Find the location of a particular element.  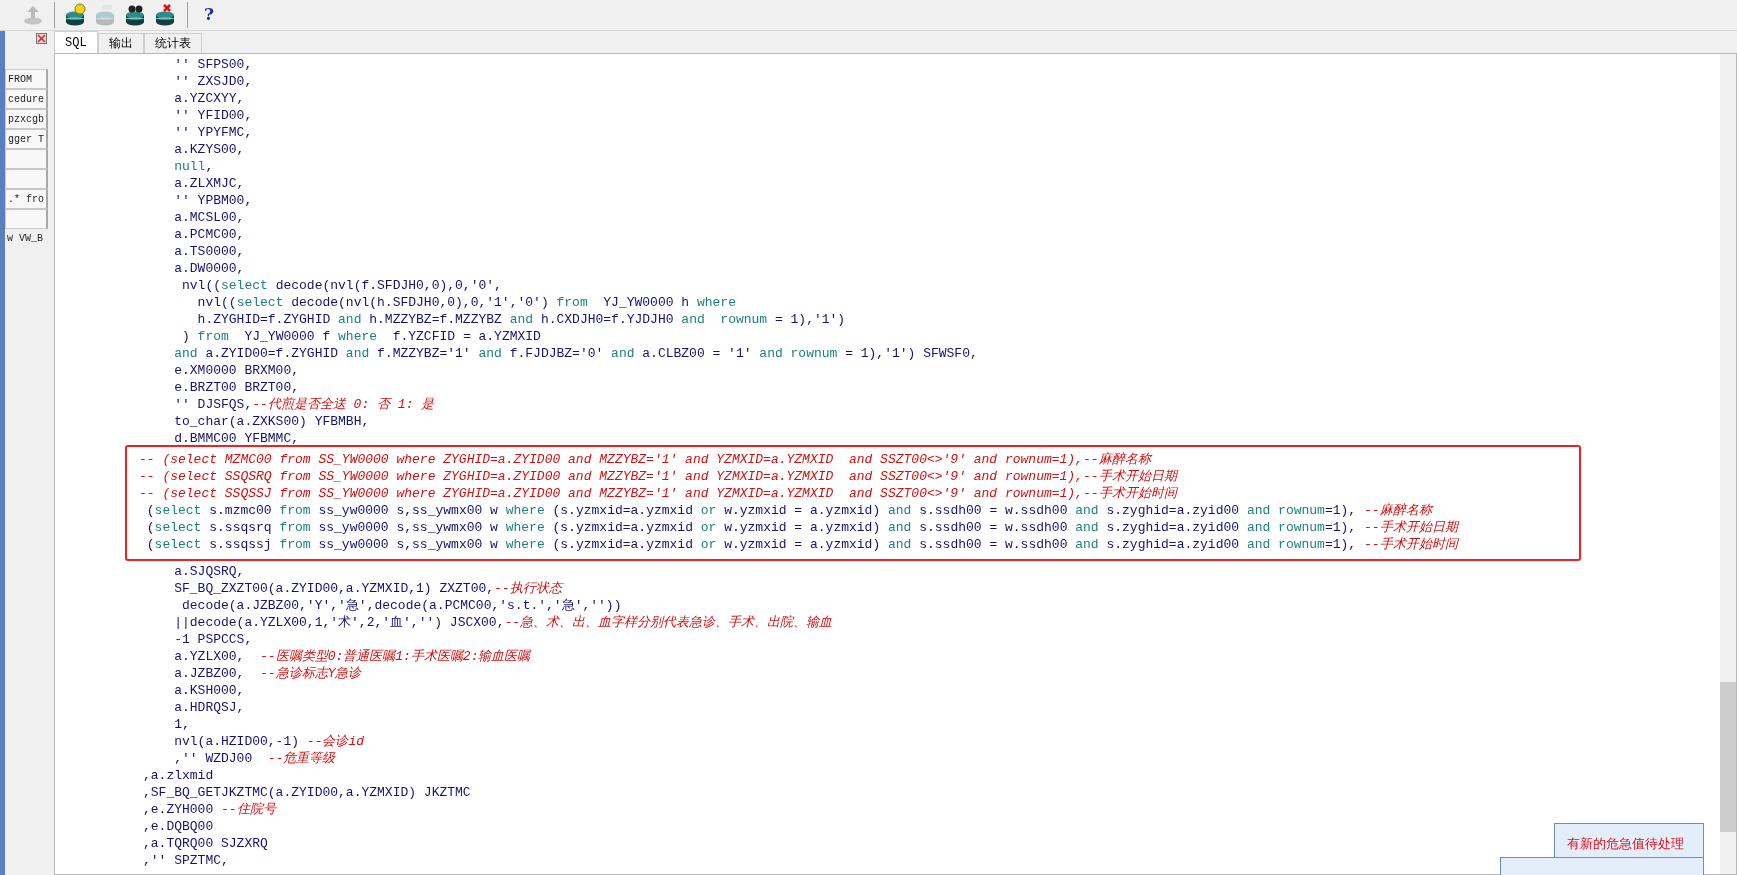

tab: 统计表 is located at coordinates (172, 43).